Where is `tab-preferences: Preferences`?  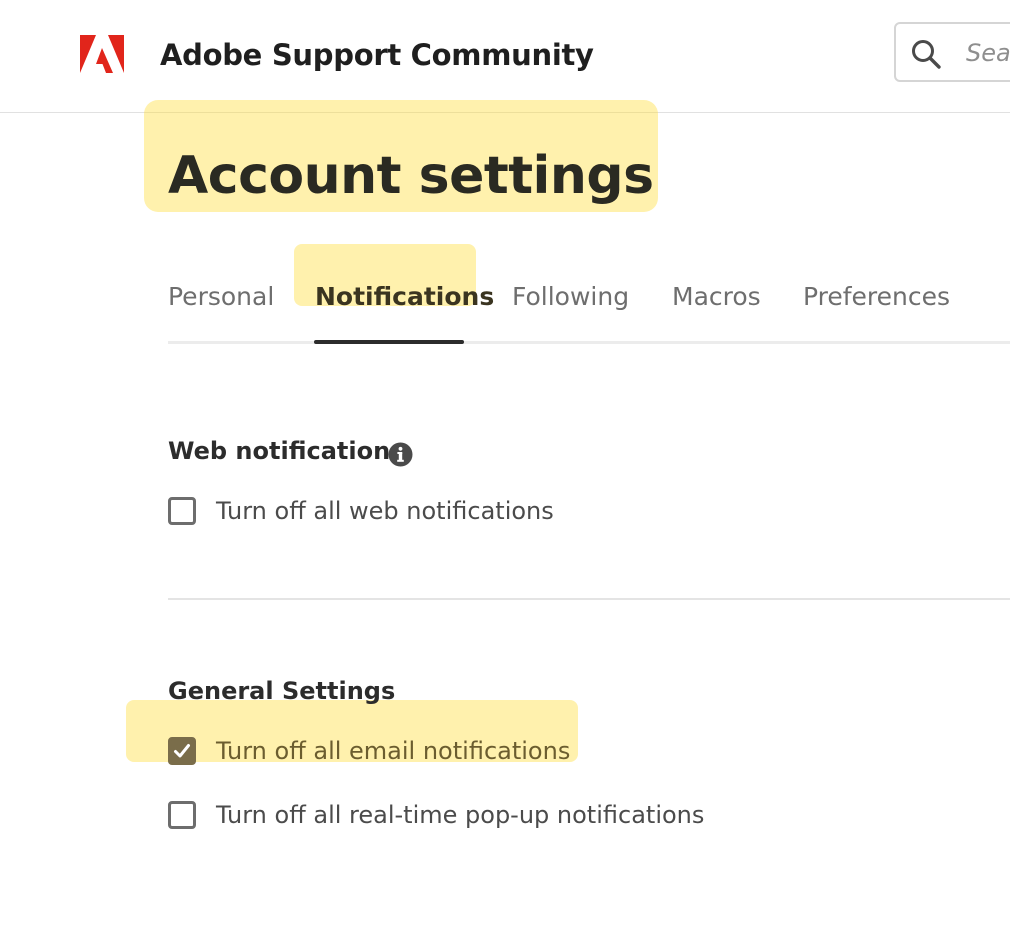 tab-preferences: Preferences is located at coordinates (876, 296).